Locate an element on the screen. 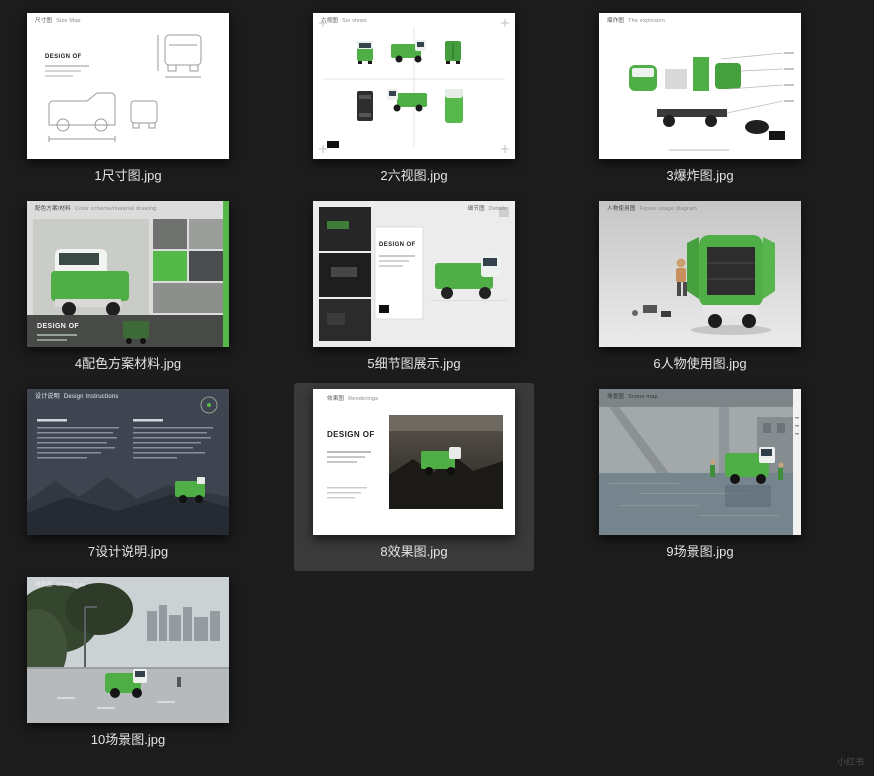 The height and width of the screenshot is (776, 874). file-item-2: 六视图 Six views 2六视图.jpg is located at coordinates (414, 101).